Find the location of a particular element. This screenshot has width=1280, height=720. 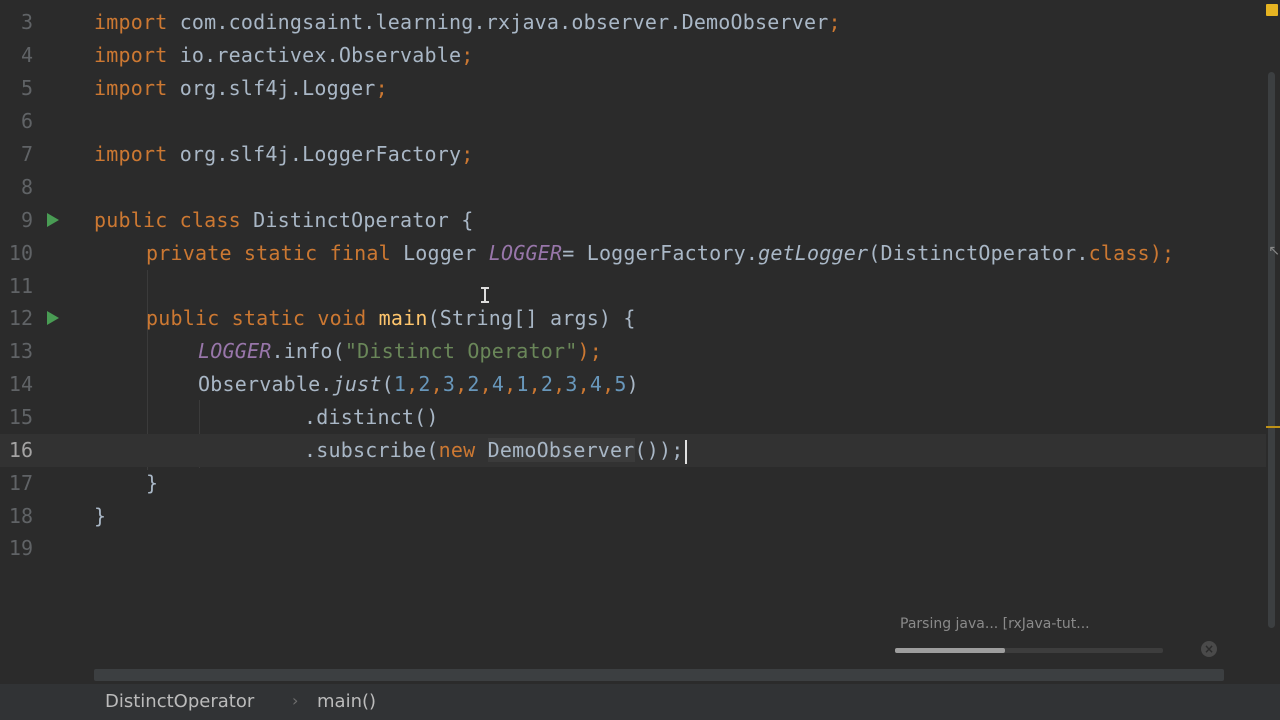

code-line-19: 19 is located at coordinates (633, 548).